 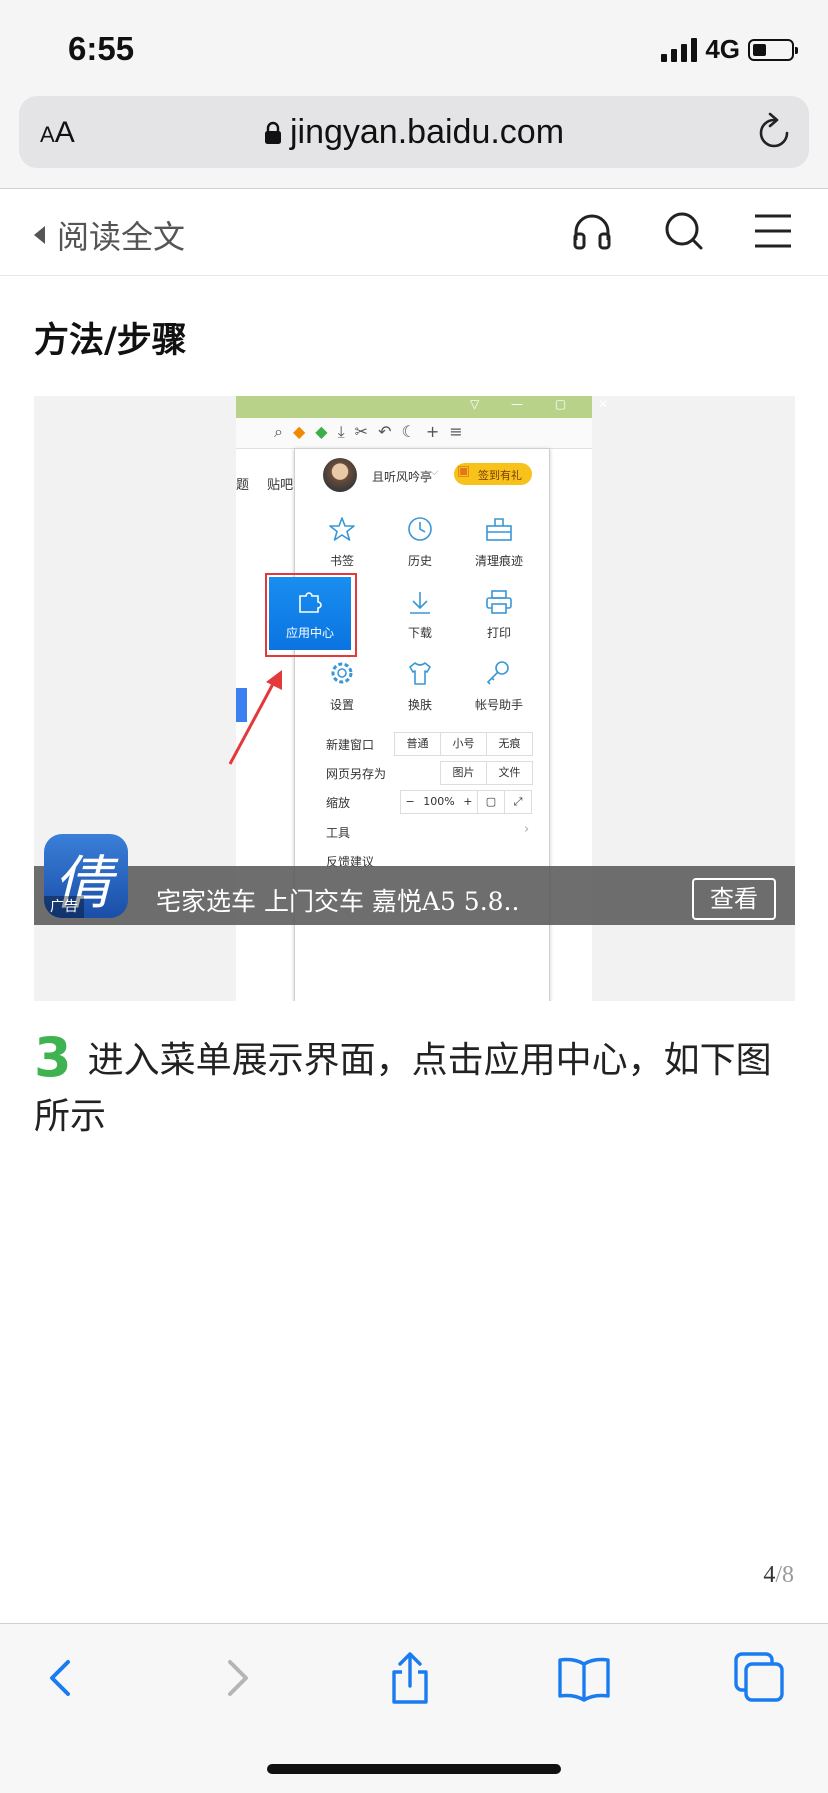 I want to click on ad-tag: 广告, so click(x=64, y=907).